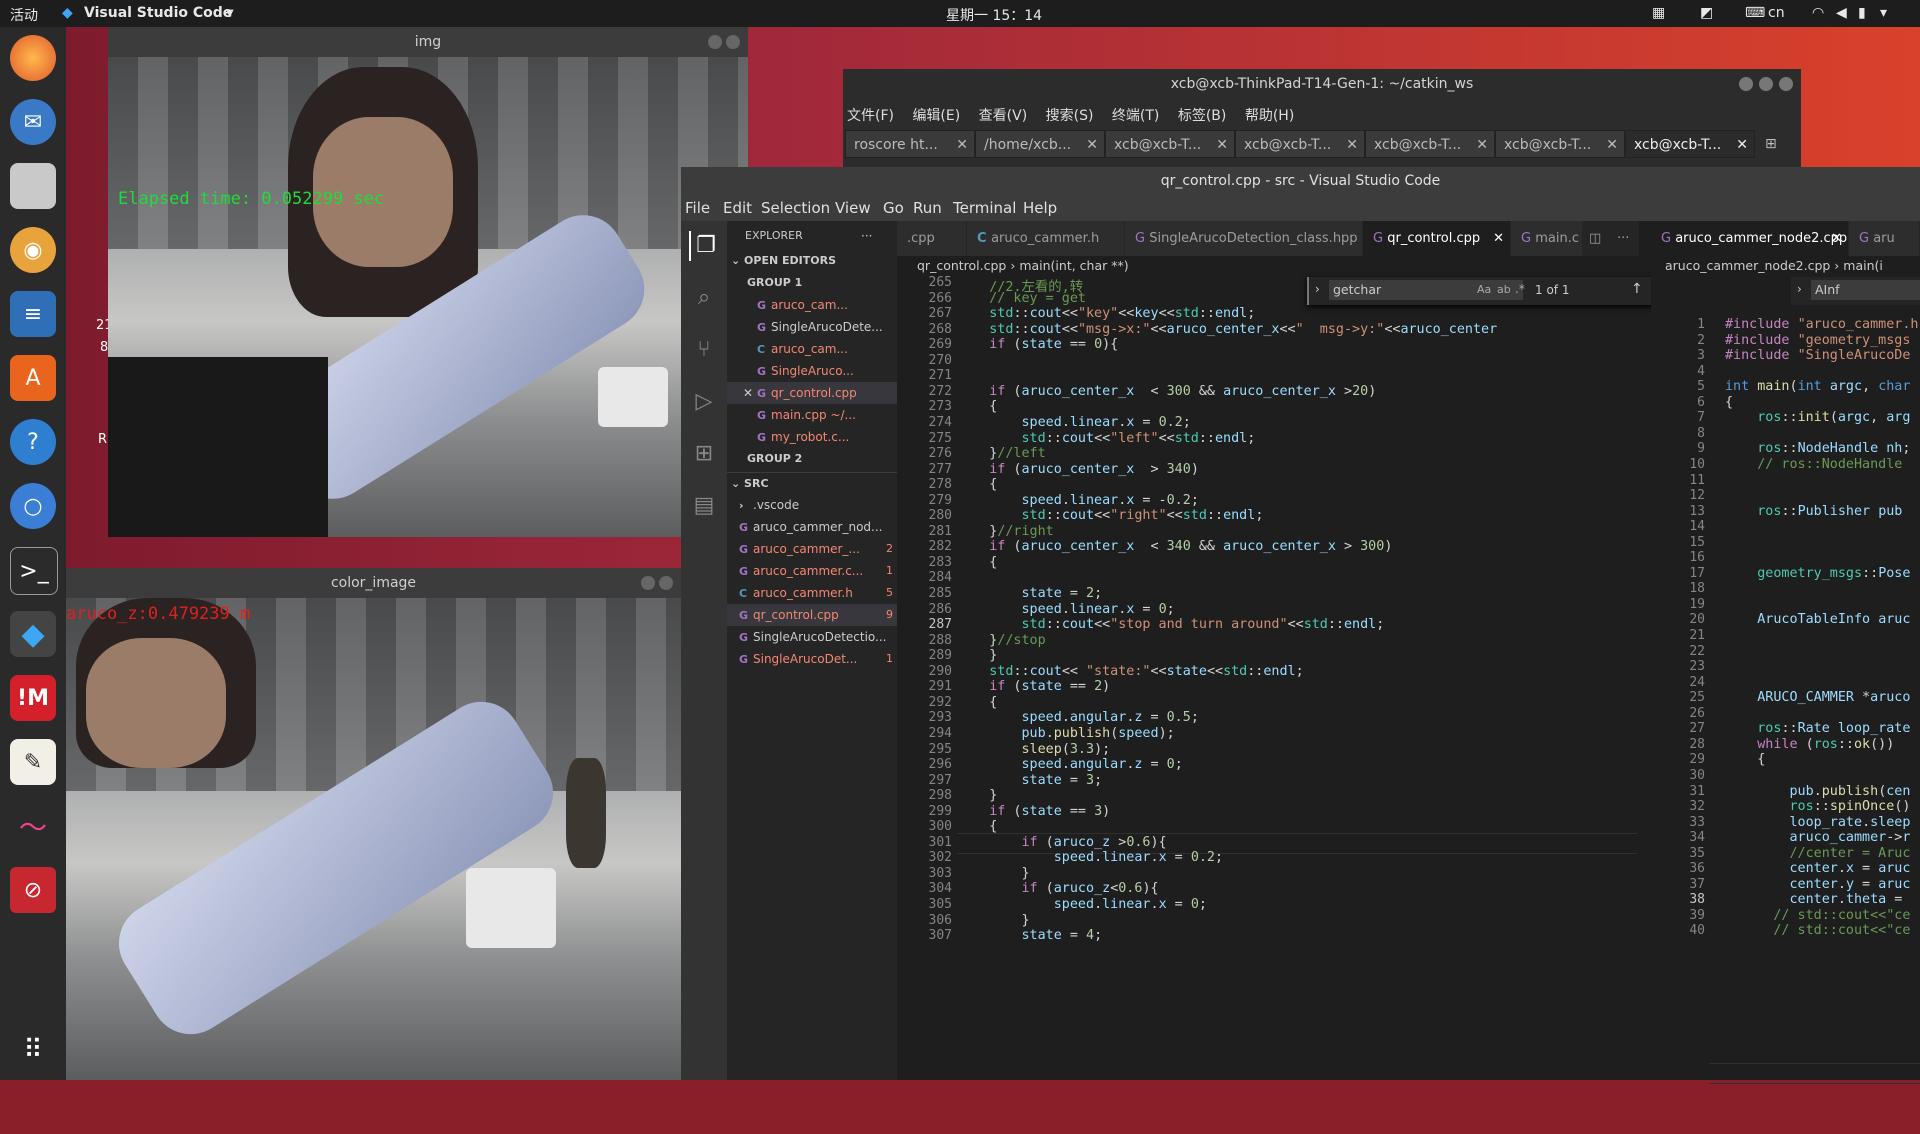 Image resolution: width=1920 pixels, height=1134 pixels. What do you see at coordinates (704, 298) in the screenshot?
I see `search-icon: ⌕` at bounding box center [704, 298].